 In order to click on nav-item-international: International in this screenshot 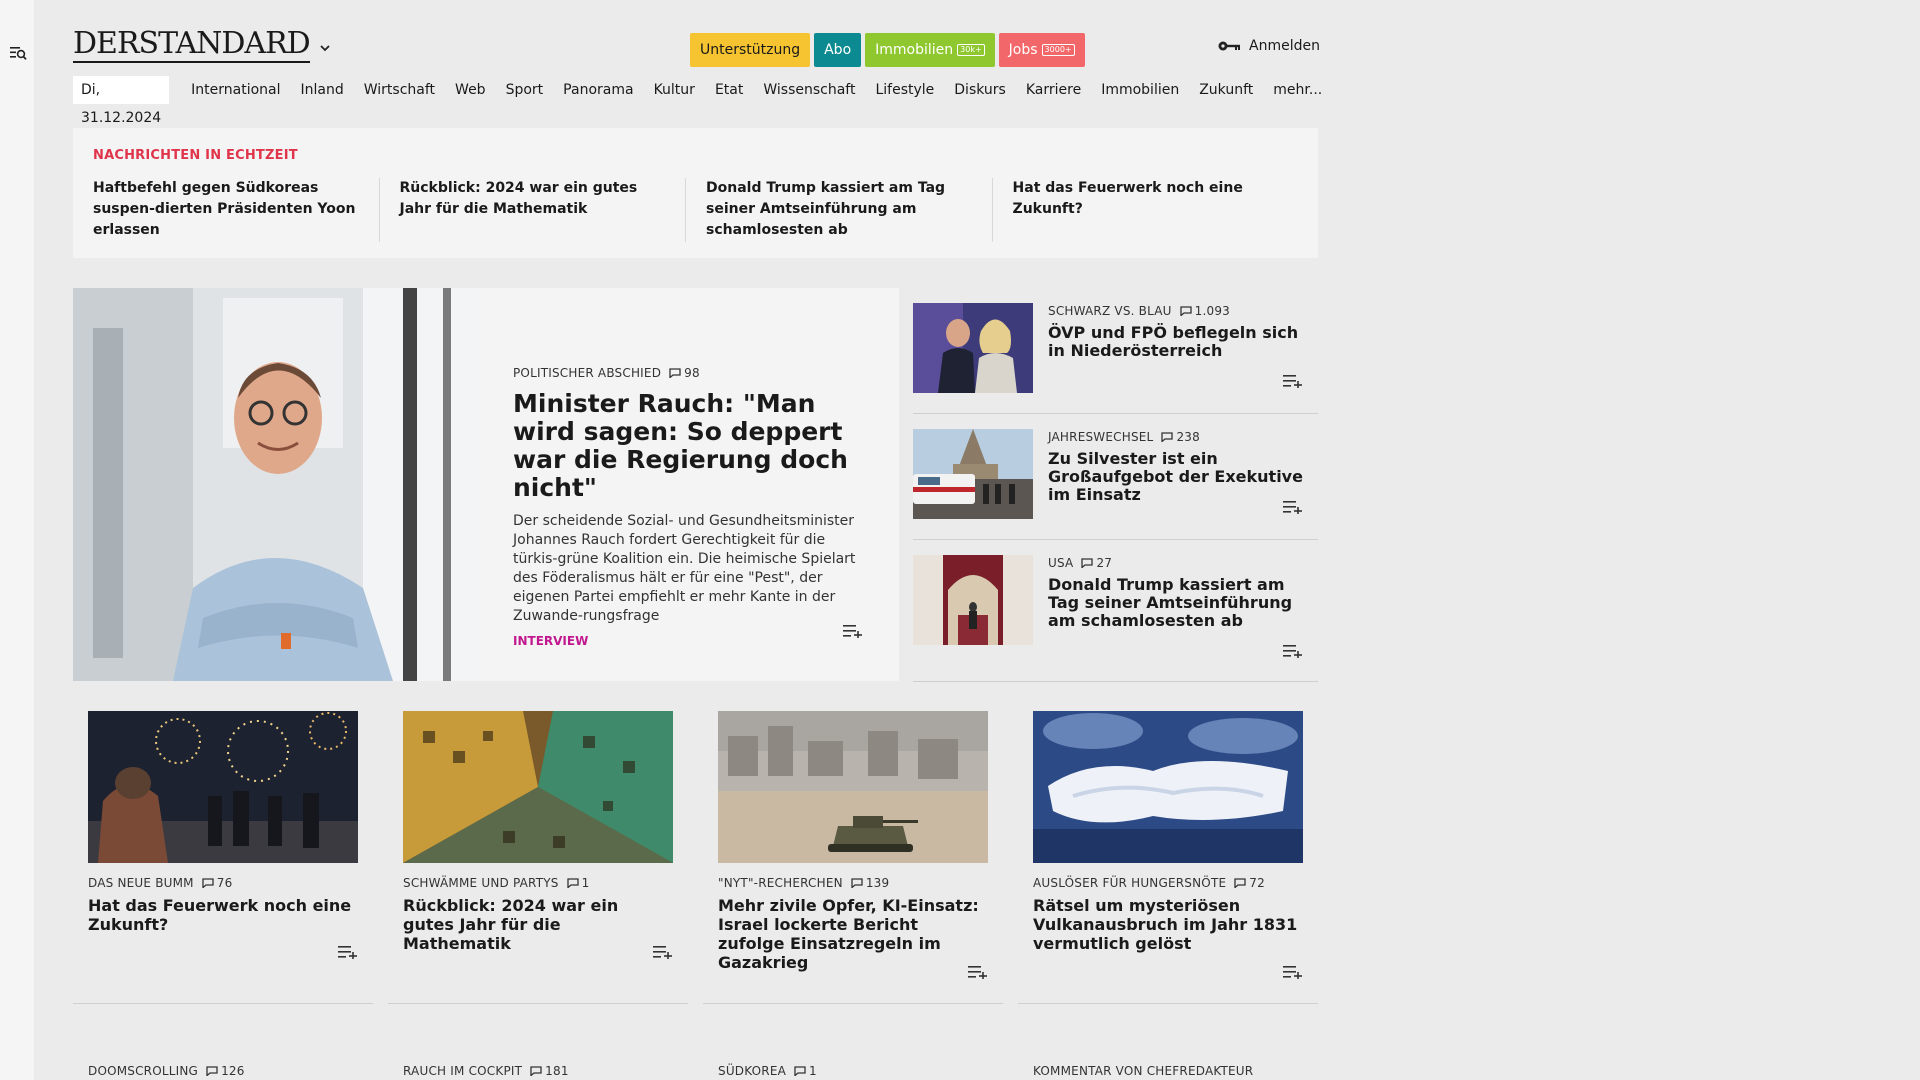, I will do `click(235, 90)`.